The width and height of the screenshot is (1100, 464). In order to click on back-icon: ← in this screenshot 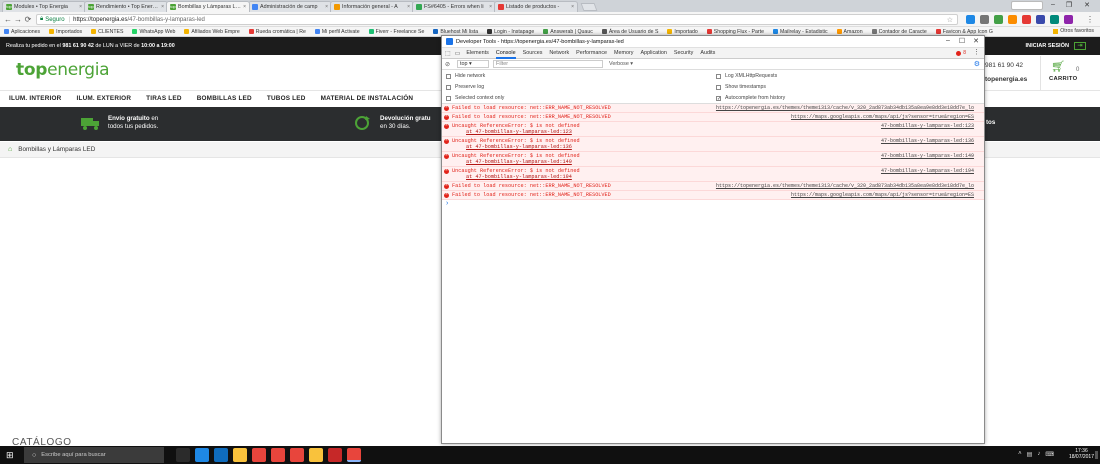, I will do `click(8, 19)`.